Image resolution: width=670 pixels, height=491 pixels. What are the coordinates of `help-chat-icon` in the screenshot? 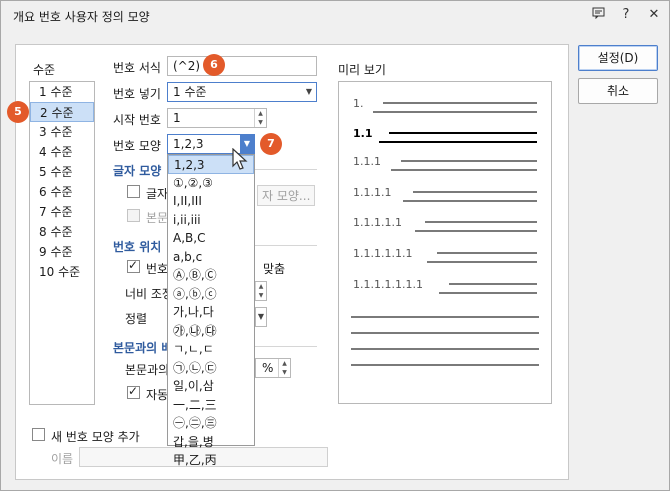 It's located at (598, 15).